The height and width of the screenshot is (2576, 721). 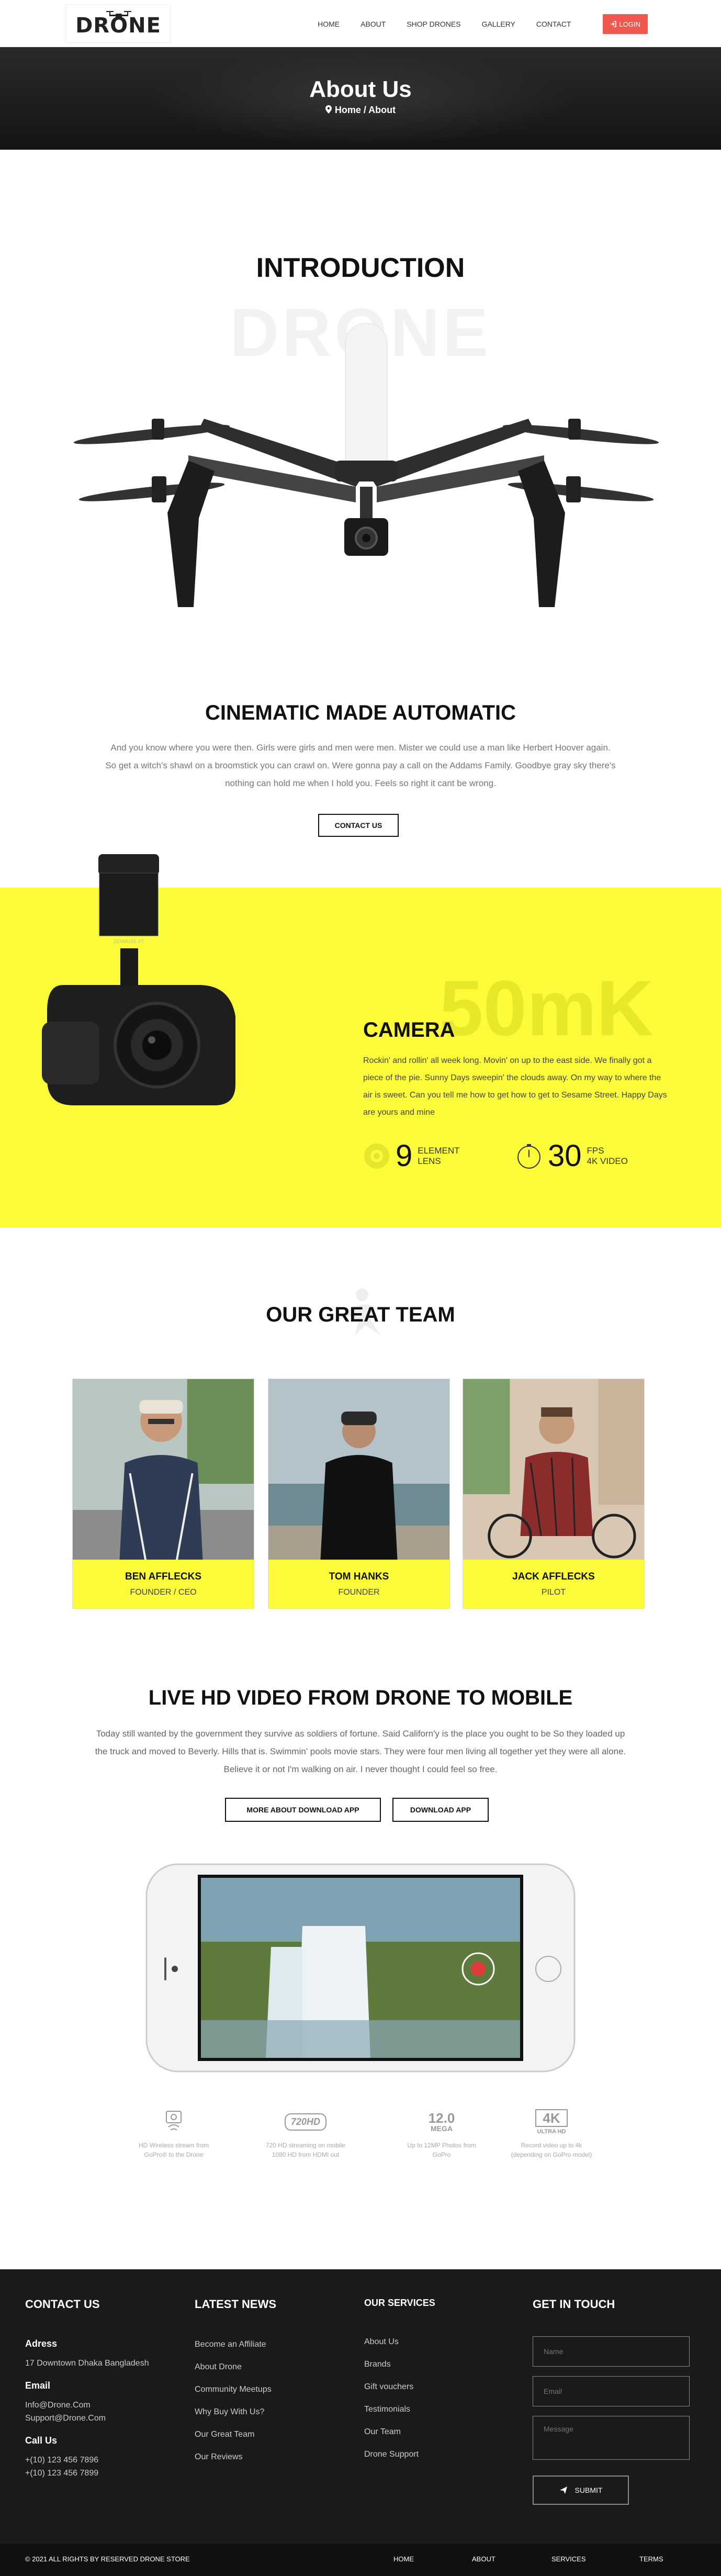 What do you see at coordinates (399, 2364) in the screenshot?
I see `footer-service-link: Brands` at bounding box center [399, 2364].